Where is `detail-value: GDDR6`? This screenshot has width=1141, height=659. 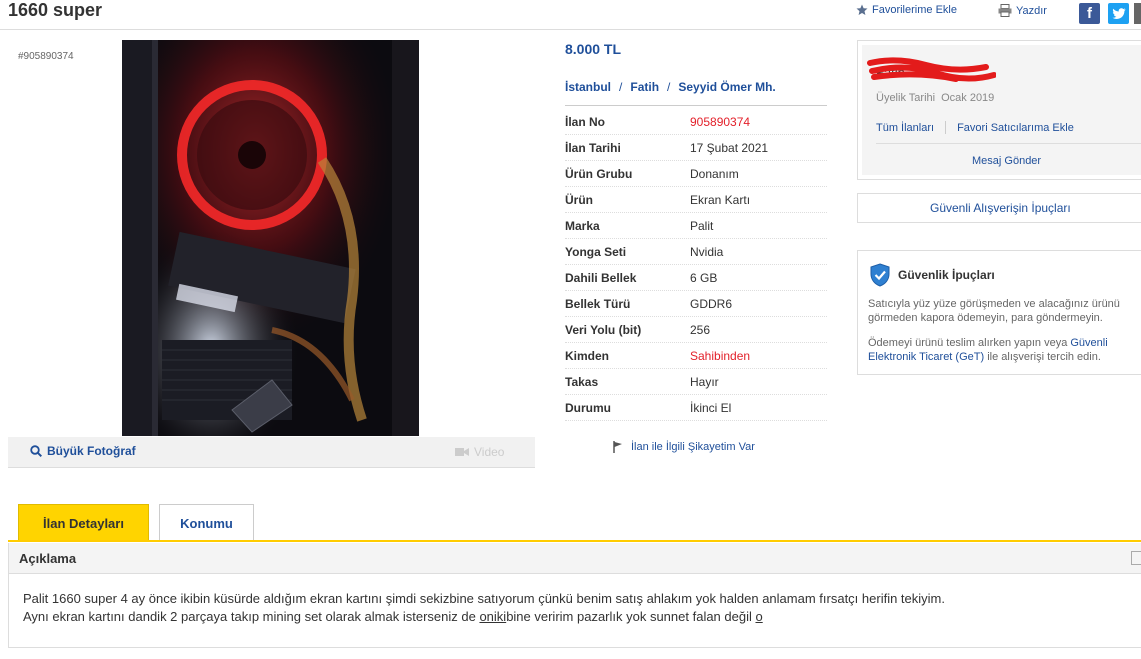
detail-value: GDDR6 is located at coordinates (711, 303).